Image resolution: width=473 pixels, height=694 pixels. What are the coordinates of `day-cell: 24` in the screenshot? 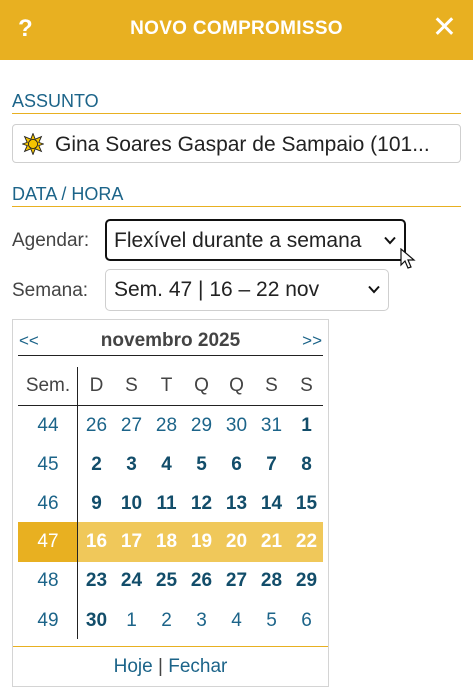 It's located at (131, 581).